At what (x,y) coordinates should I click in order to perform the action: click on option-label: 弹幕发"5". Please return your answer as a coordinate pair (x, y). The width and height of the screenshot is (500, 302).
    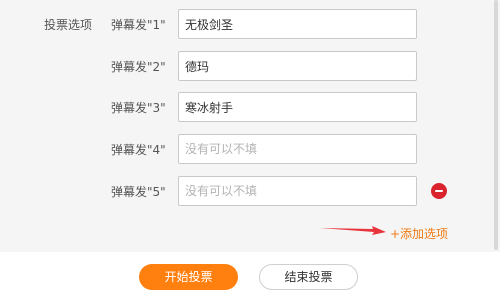
    Looking at the image, I should click on (138, 192).